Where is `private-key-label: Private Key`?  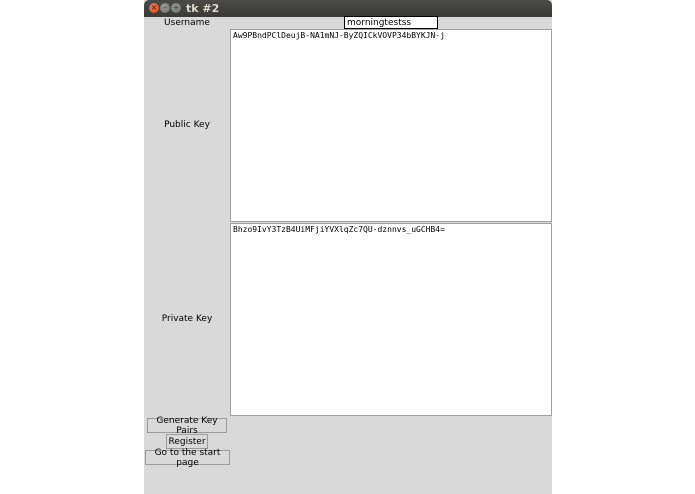 private-key-label: Private Key is located at coordinates (187, 319).